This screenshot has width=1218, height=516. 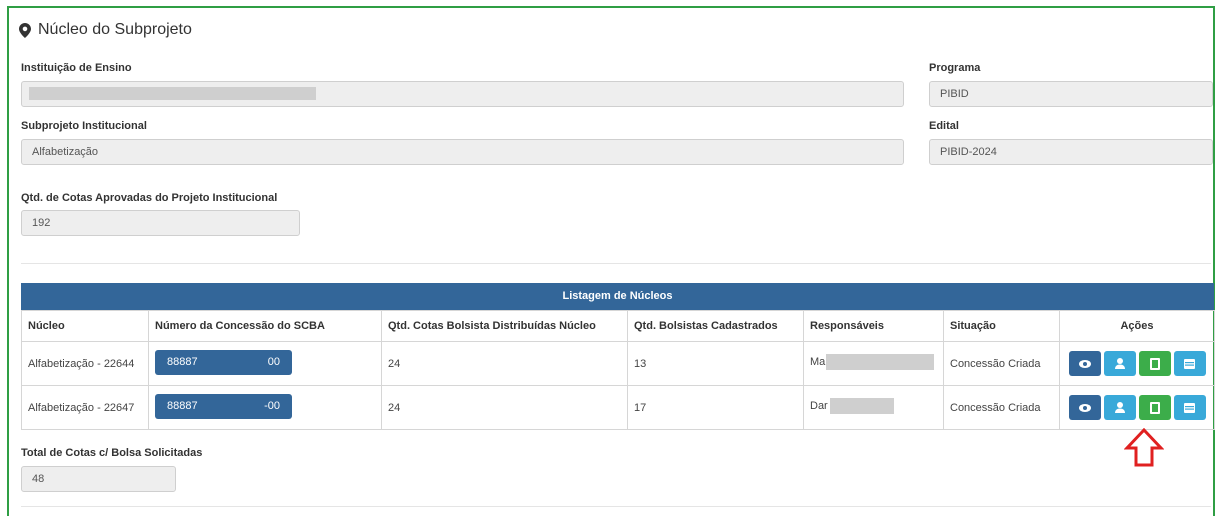 I want to click on redacted-institution, so click(x=172, y=93).